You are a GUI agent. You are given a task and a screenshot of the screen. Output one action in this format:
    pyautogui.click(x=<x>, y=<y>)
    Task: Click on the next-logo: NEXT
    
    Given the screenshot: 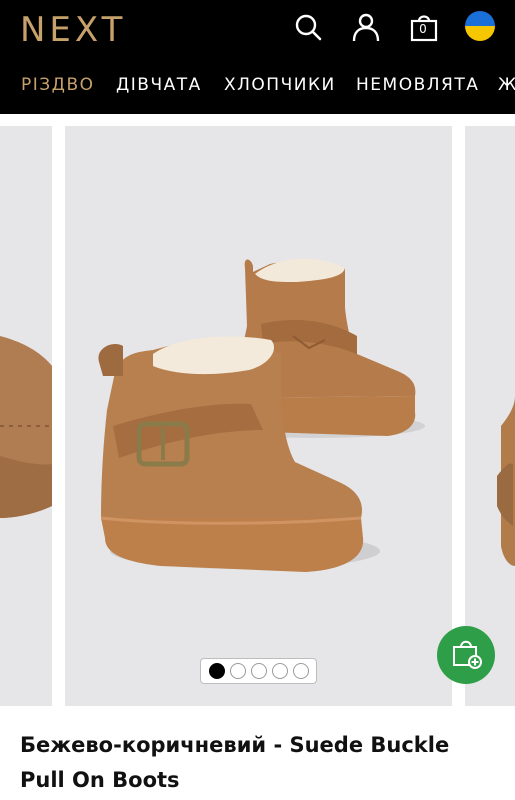 What is the action you would take?
    pyautogui.click(x=73, y=30)
    